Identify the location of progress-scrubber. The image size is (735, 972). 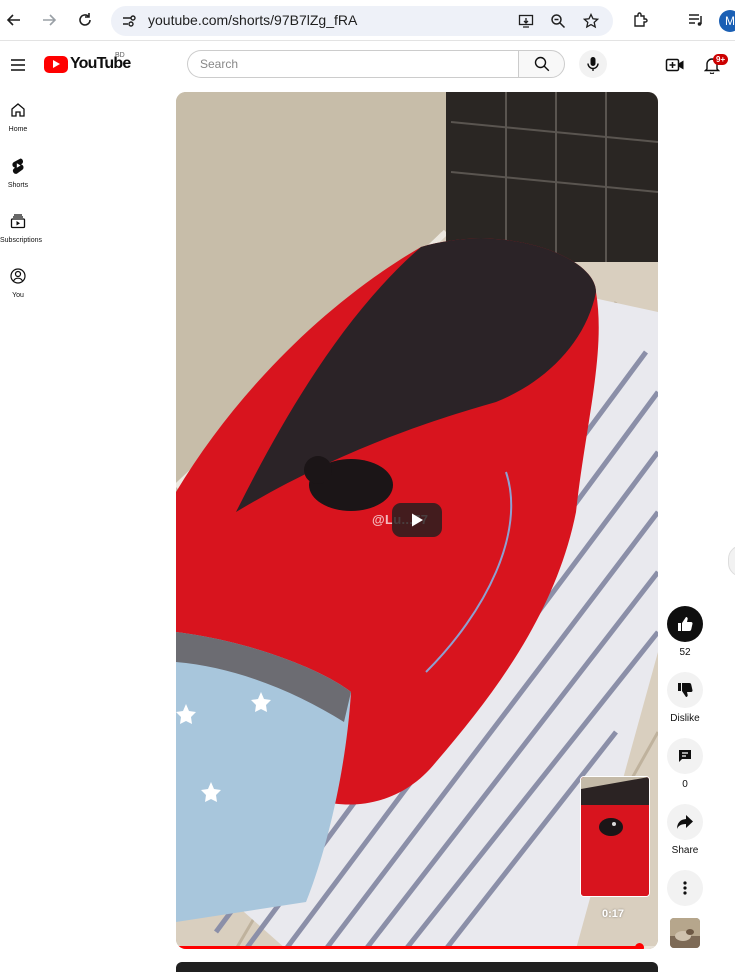
(639, 946).